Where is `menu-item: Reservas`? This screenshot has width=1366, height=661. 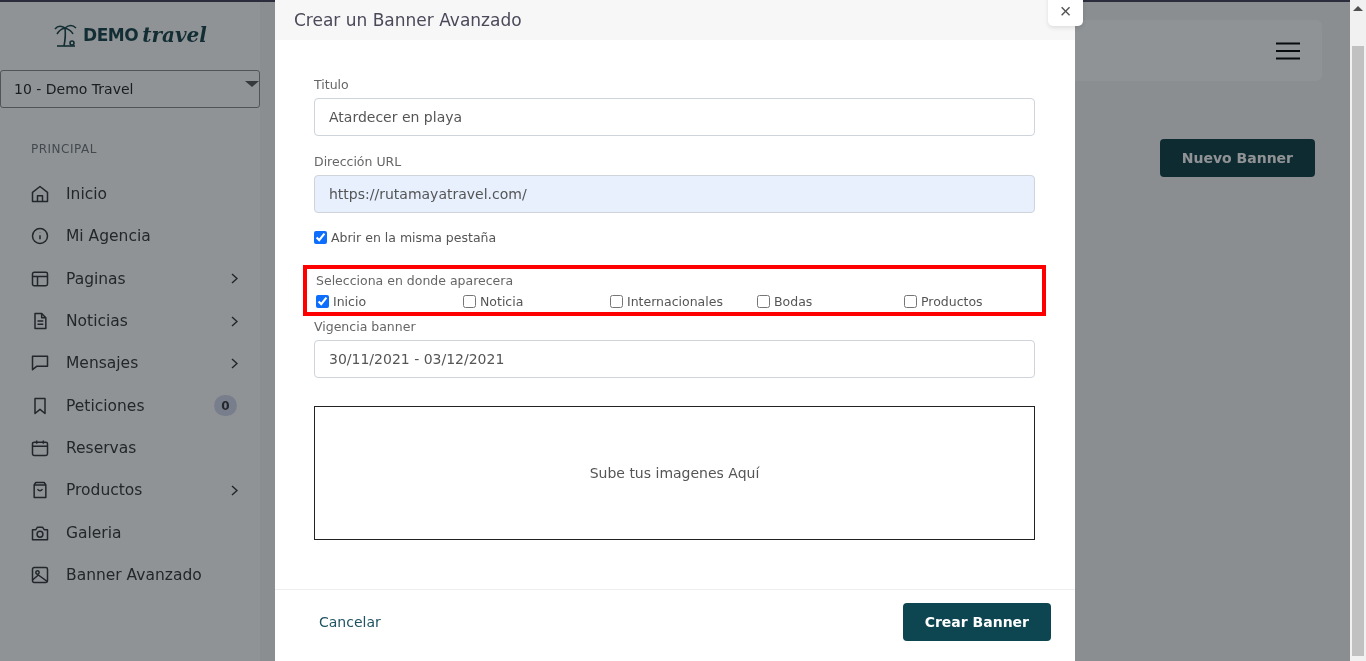 menu-item: Reservas is located at coordinates (130, 448).